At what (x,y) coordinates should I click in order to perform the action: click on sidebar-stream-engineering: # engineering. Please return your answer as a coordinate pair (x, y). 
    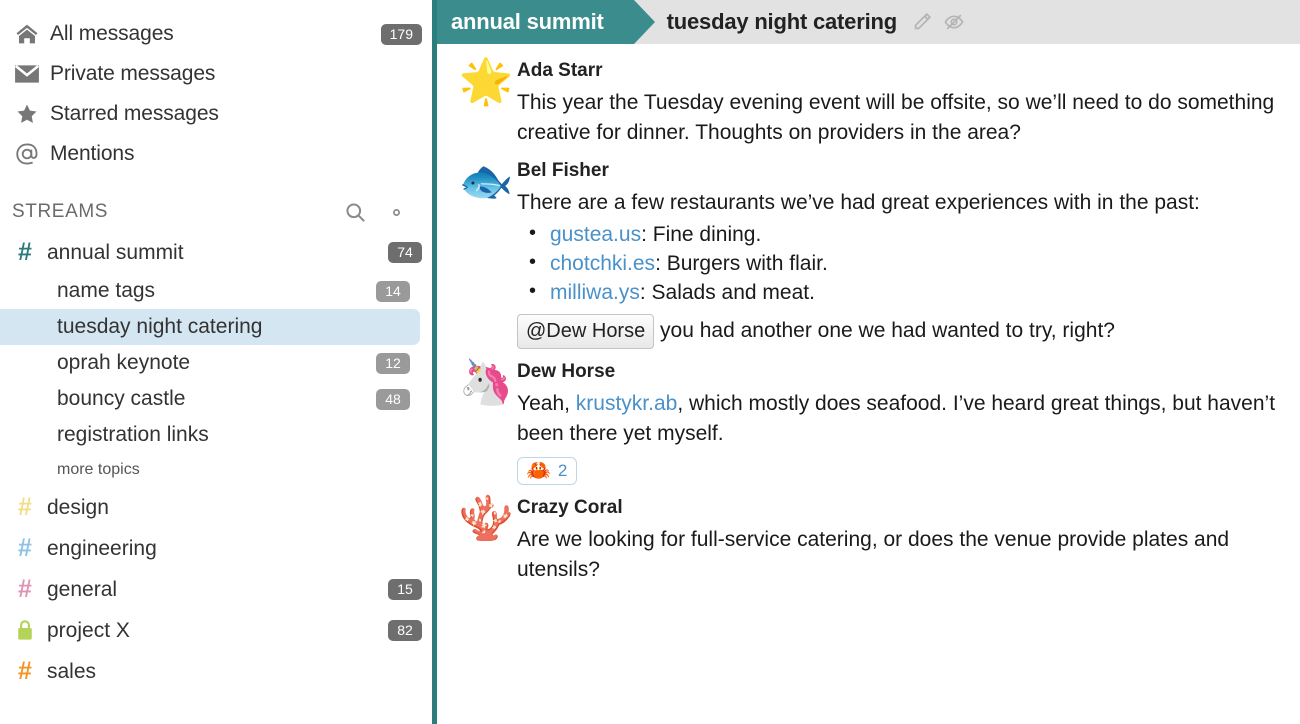
    Looking at the image, I should click on (216, 548).